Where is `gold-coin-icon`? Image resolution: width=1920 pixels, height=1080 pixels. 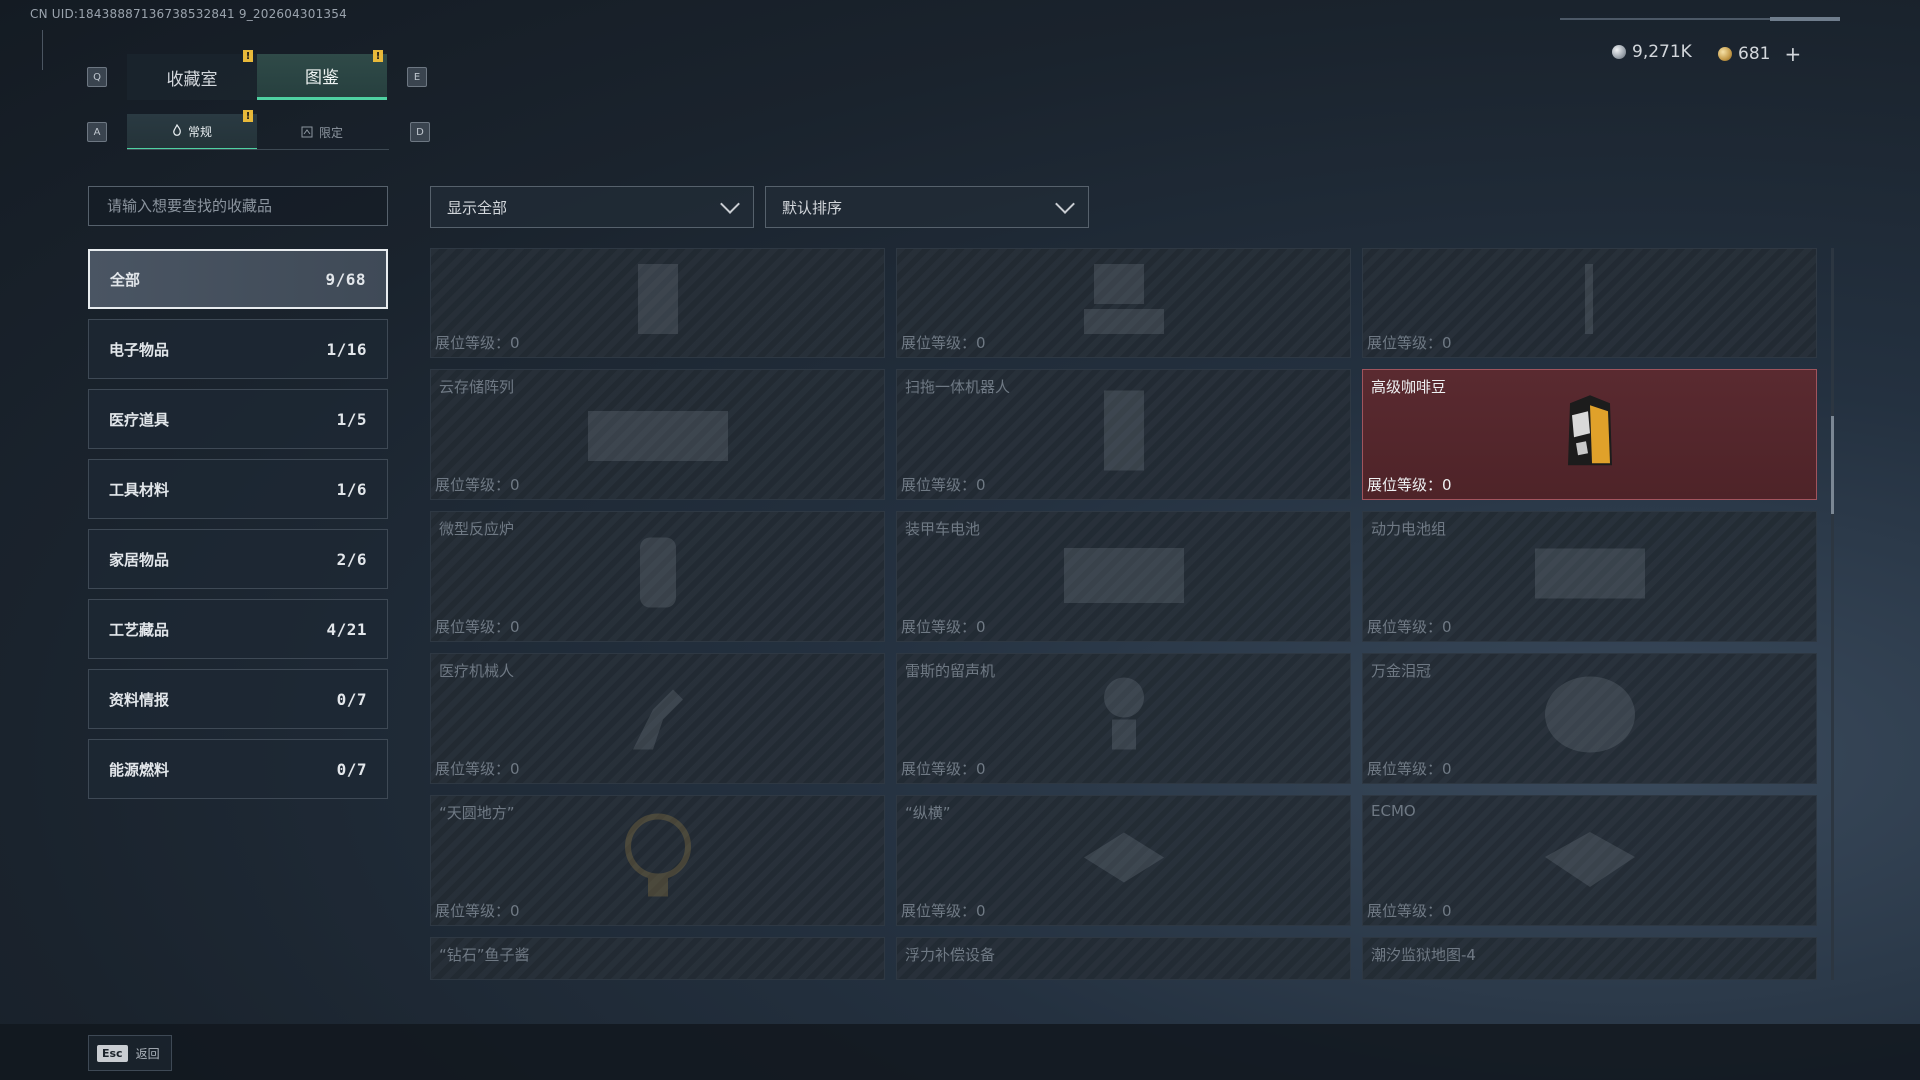
gold-coin-icon is located at coordinates (1725, 54).